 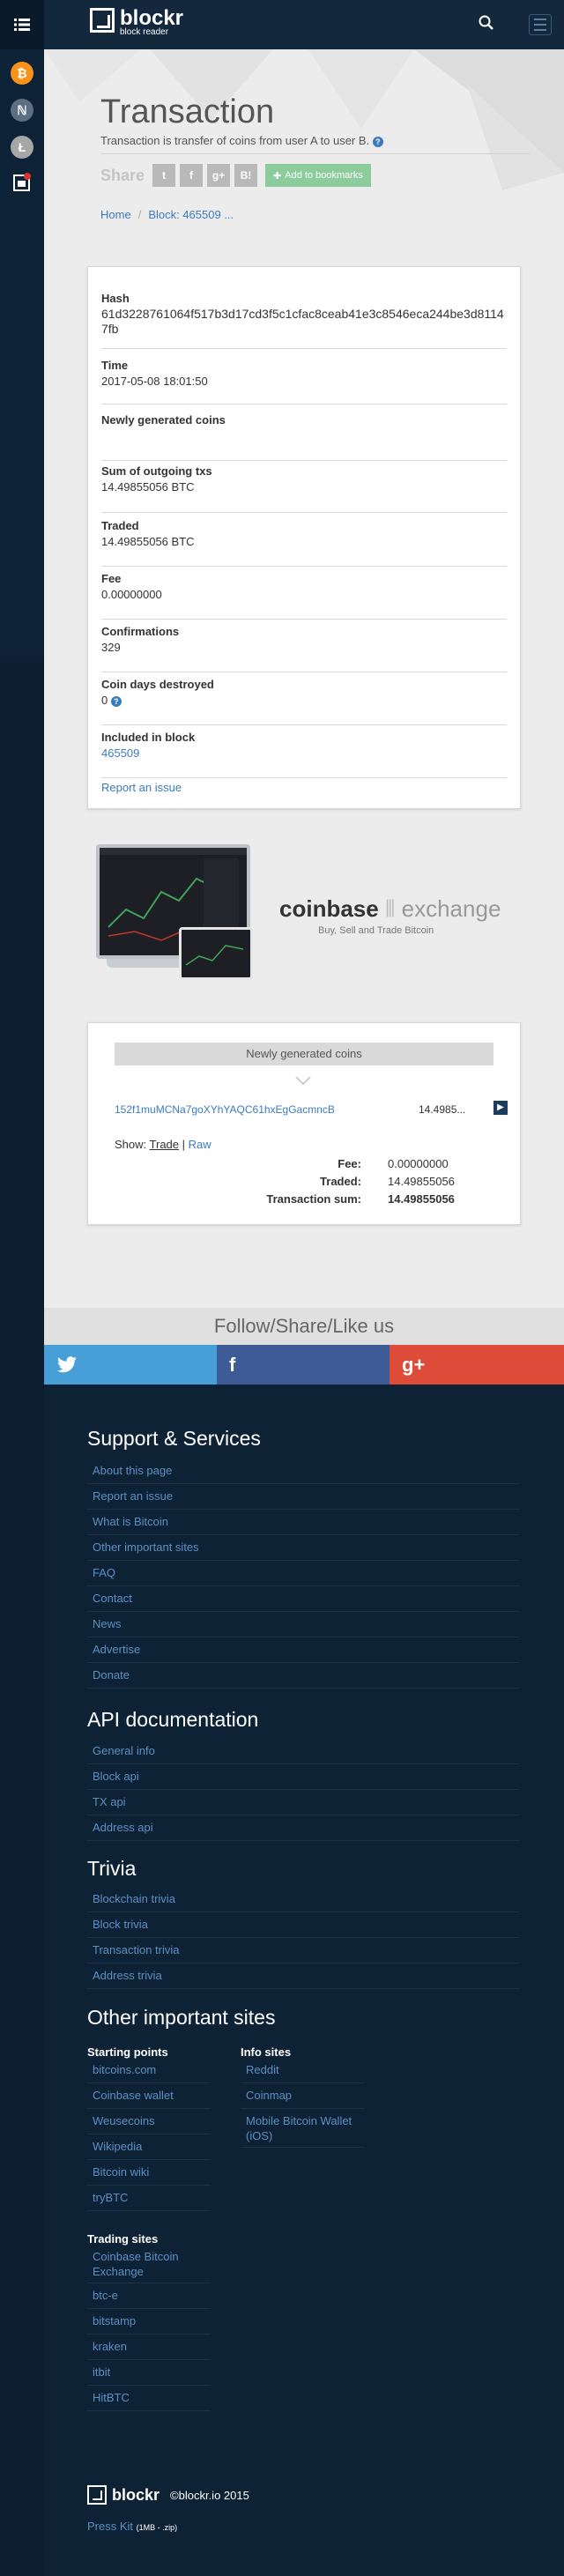 I want to click on footer-link-mobile-wallet: Mobile Bitcoin Wallet (iOS), so click(x=302, y=2128).